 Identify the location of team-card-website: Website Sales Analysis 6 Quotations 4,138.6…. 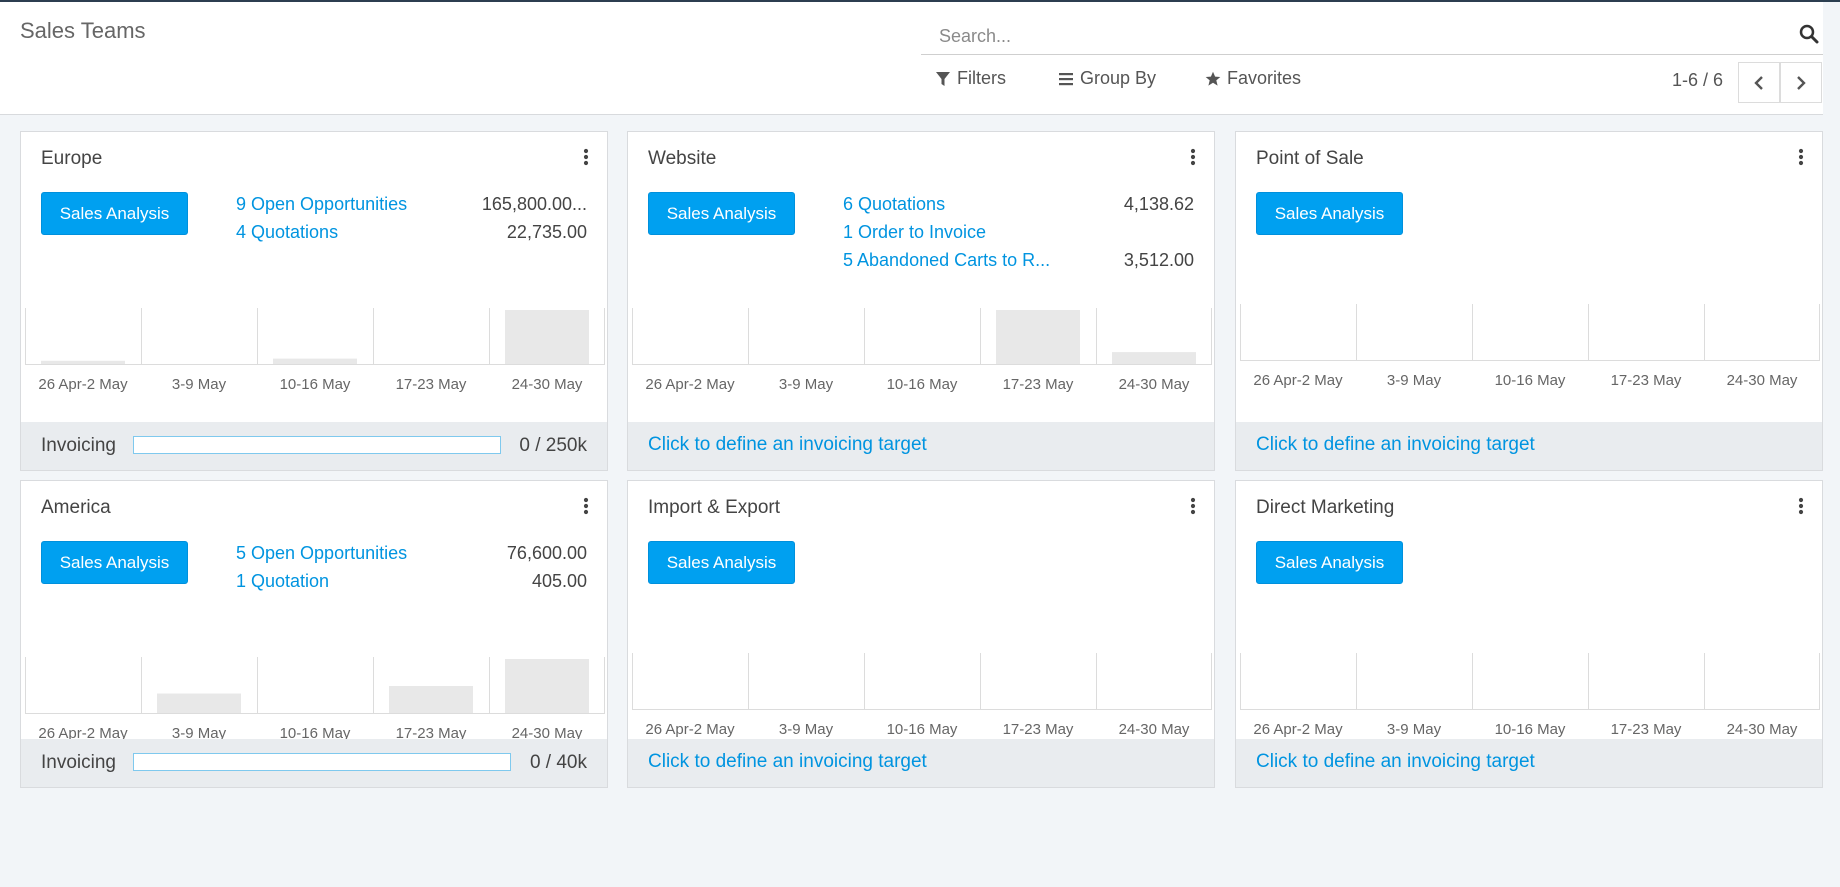
(921, 301).